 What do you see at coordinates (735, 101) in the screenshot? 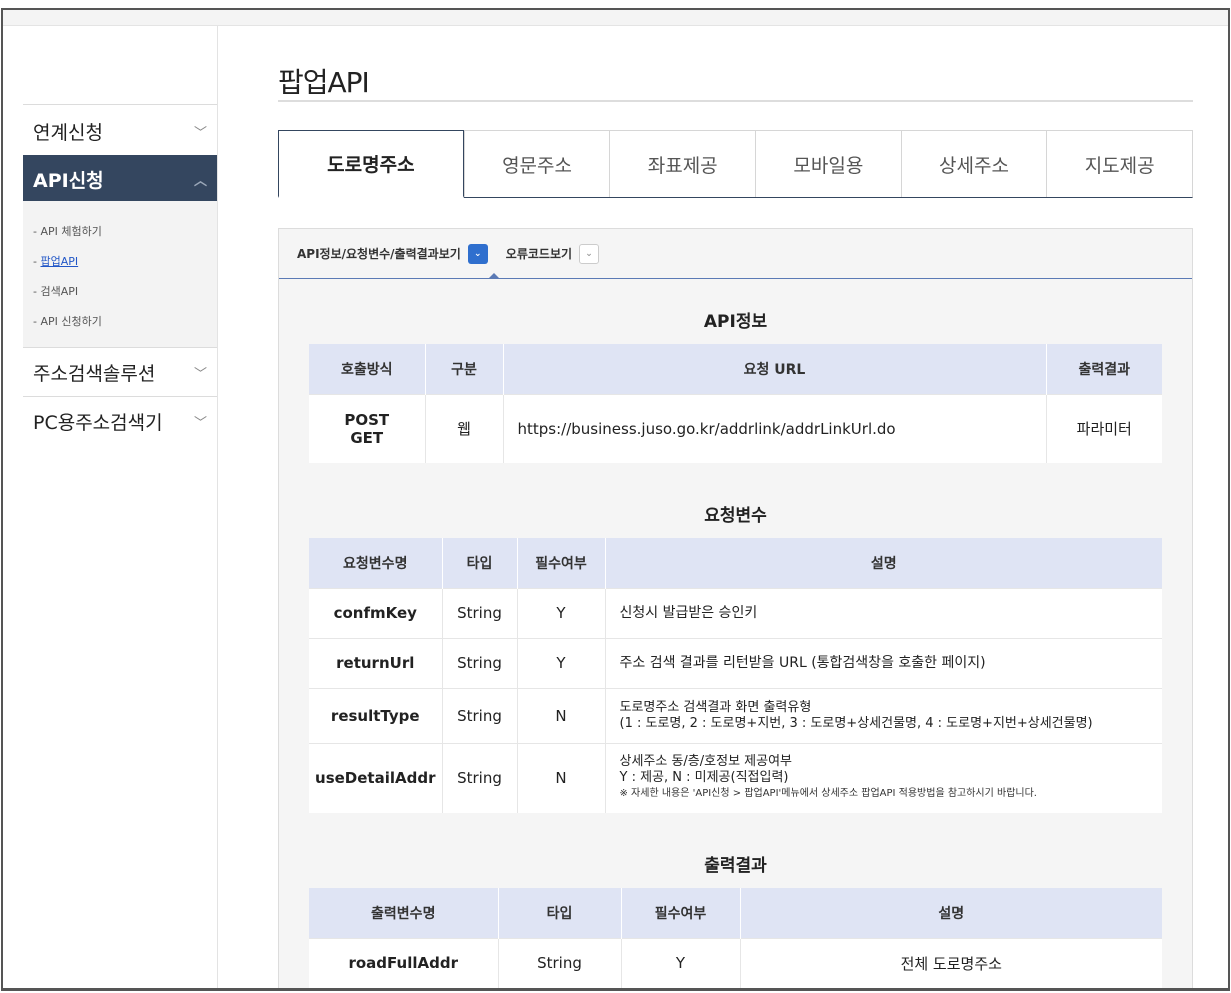
I see `title-divider` at bounding box center [735, 101].